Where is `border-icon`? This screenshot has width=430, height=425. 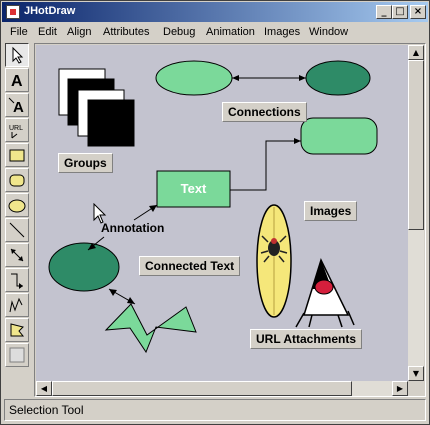
border-icon is located at coordinates (17, 355).